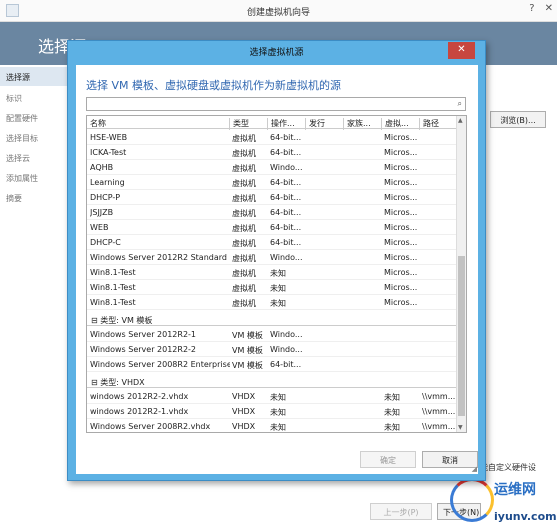 The height and width of the screenshot is (531, 557). Describe the element at coordinates (461, 336) in the screenshot. I see `scrollbar-thumb` at that location.